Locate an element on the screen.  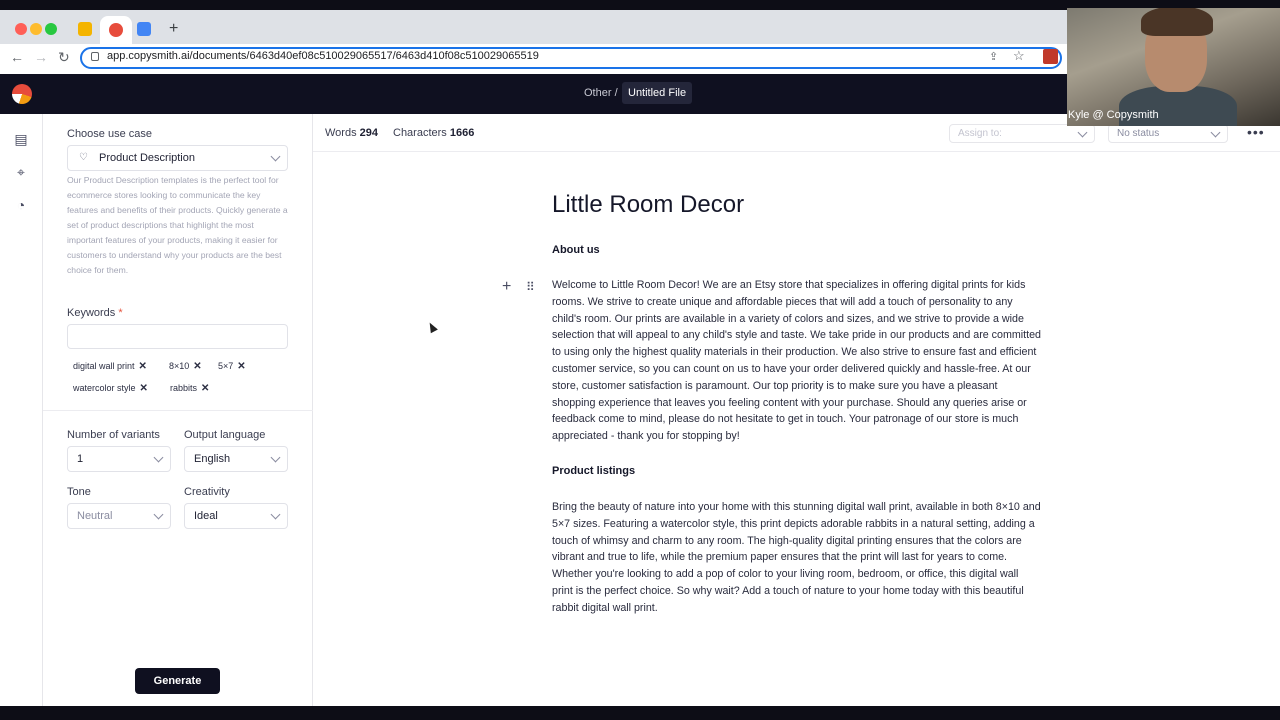
add-block-icon: + is located at coordinates (506, 287).